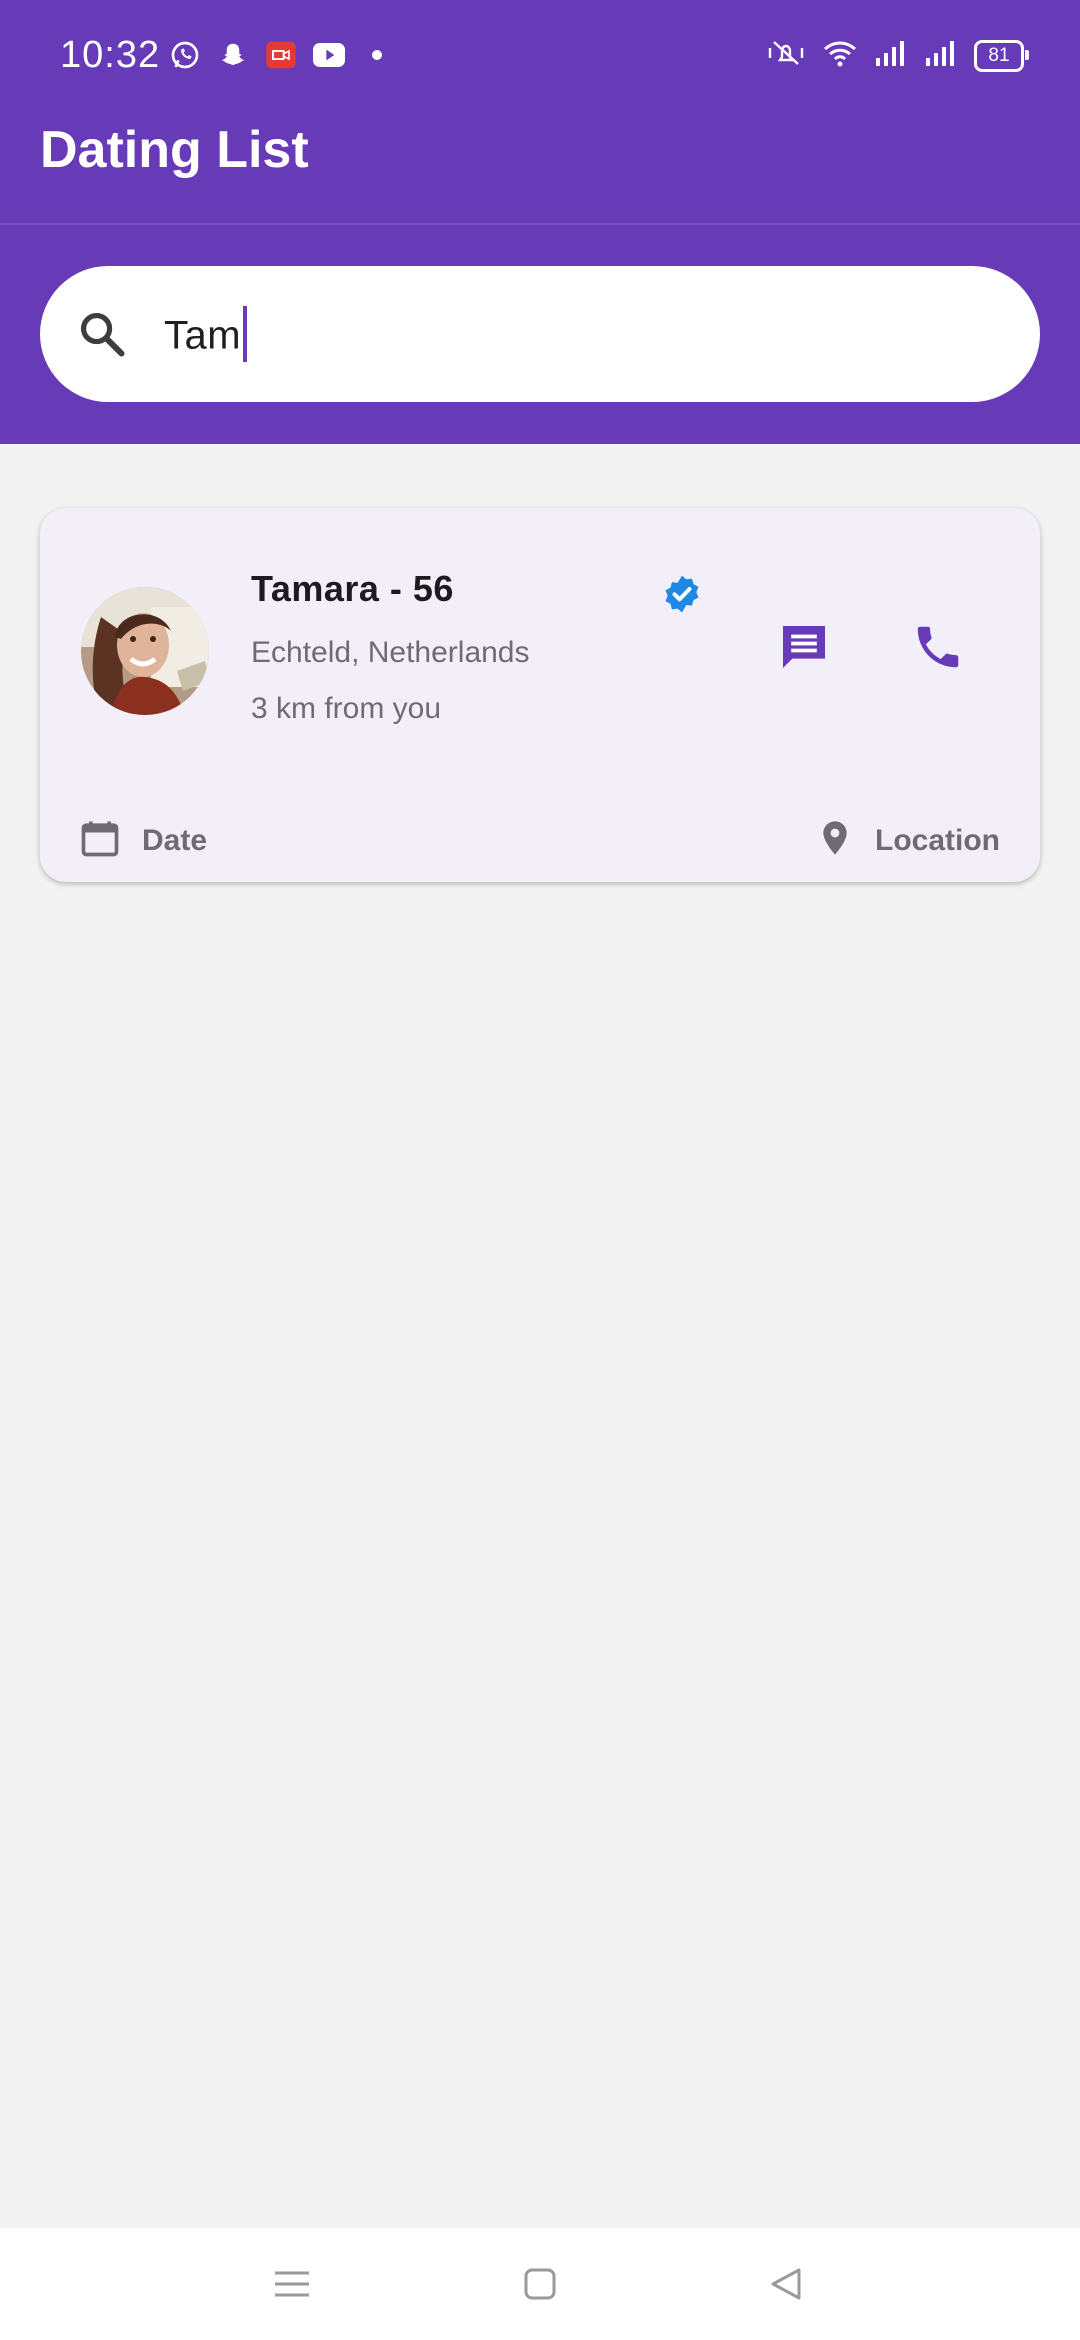  What do you see at coordinates (937, 840) in the screenshot?
I see `location-label: Location` at bounding box center [937, 840].